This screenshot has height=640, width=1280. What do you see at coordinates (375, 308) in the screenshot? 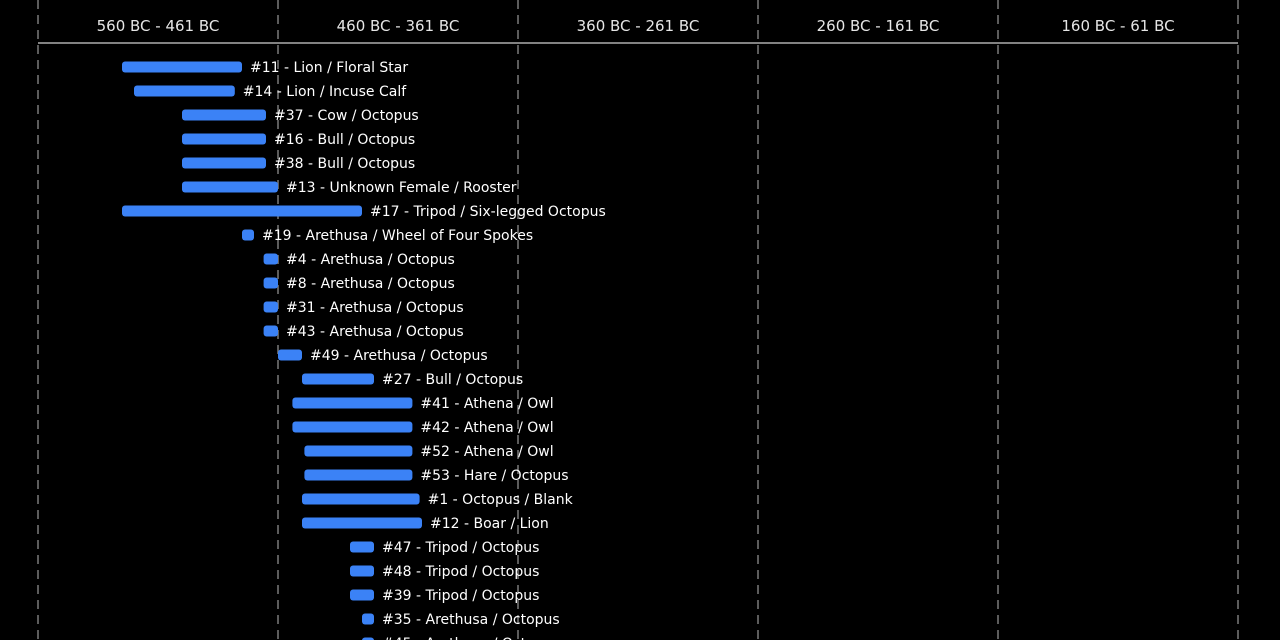
I see `bar-label: #31 - Arethusa / Octopus` at bounding box center [375, 308].